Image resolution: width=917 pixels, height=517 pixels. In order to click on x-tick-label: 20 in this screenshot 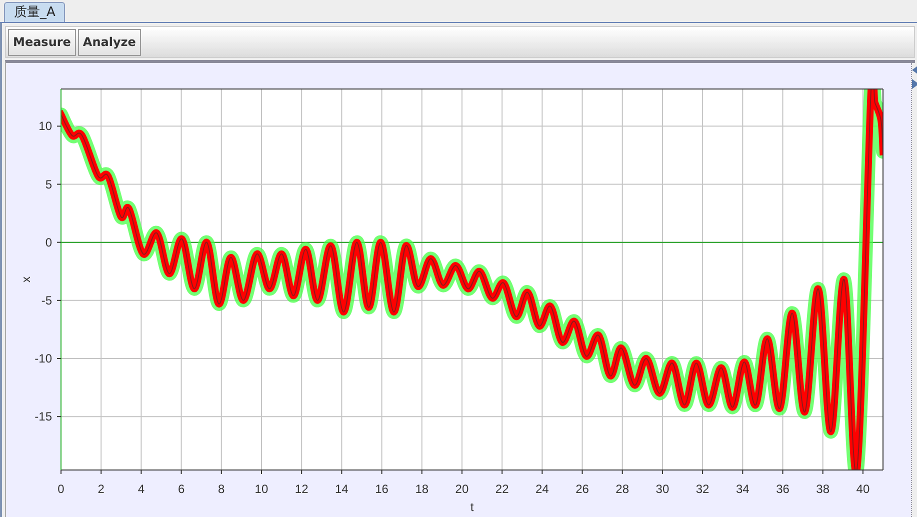, I will do `click(462, 489)`.